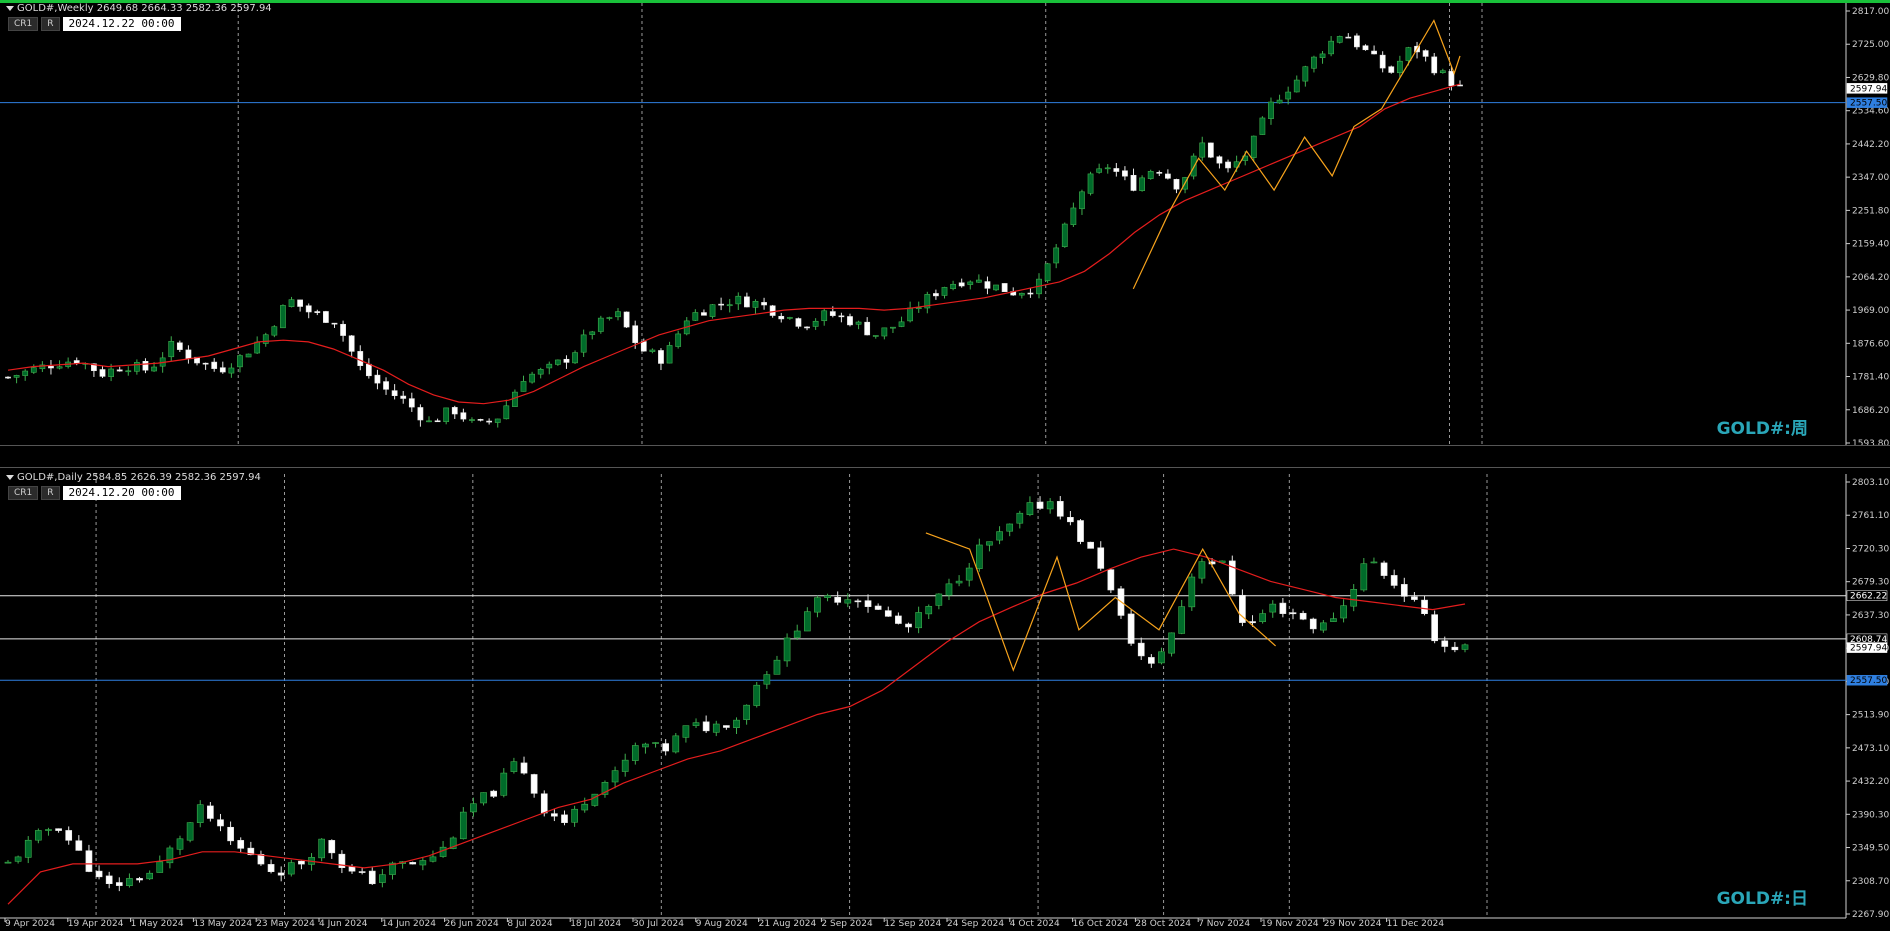 The height and width of the screenshot is (931, 1890). Describe the element at coordinates (1416, 924) in the screenshot. I see `x-tick-label: 11 Dec 2024` at that location.